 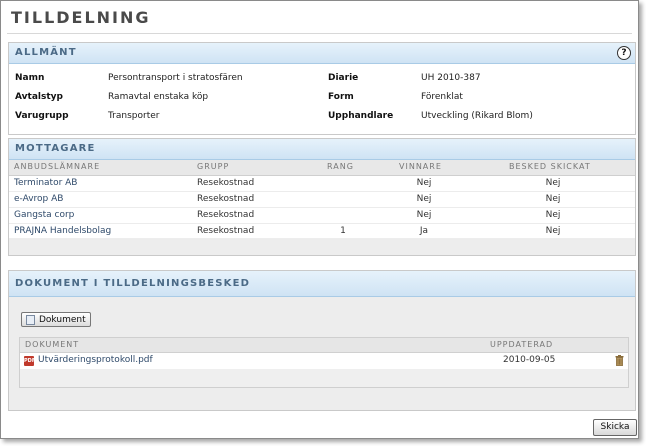 What do you see at coordinates (45, 183) in the screenshot?
I see `company-cell: Terminator AB` at bounding box center [45, 183].